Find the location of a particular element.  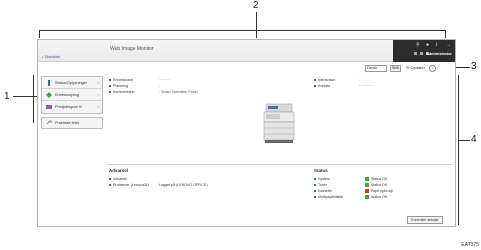

status-label: Multipapirbakke is located at coordinates (328, 197).